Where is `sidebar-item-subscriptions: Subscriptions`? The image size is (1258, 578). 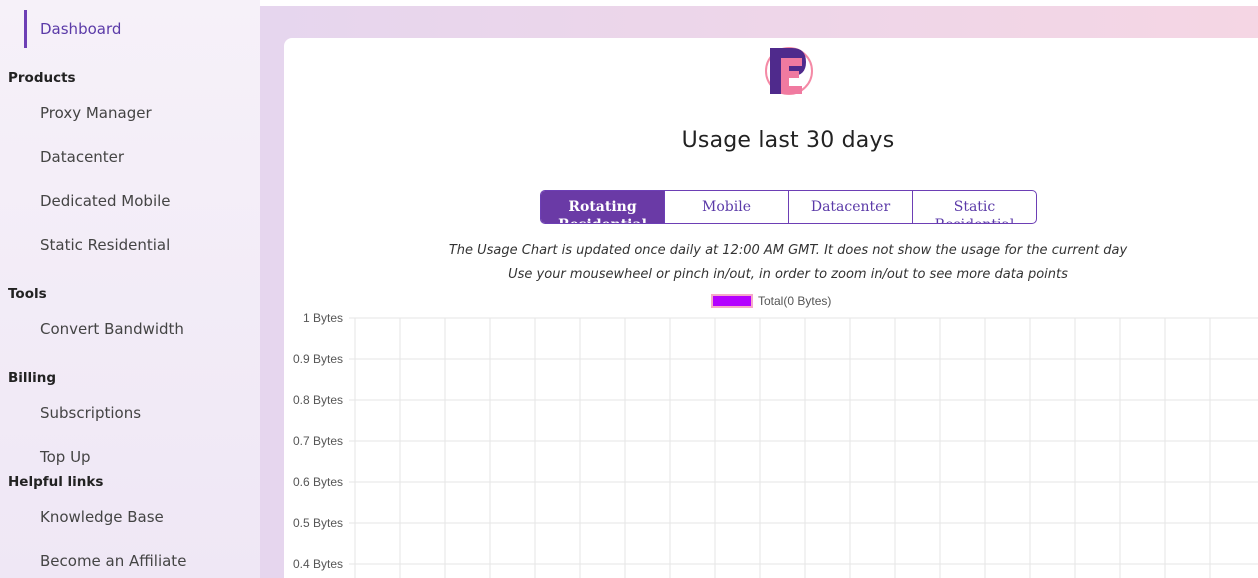
sidebar-item-subscriptions: Subscriptions is located at coordinates (90, 413).